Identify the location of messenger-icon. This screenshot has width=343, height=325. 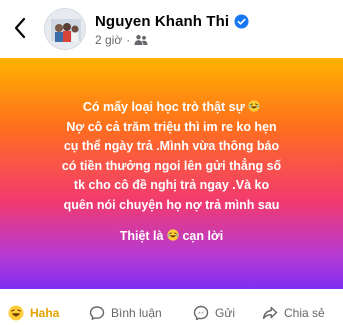
(201, 313).